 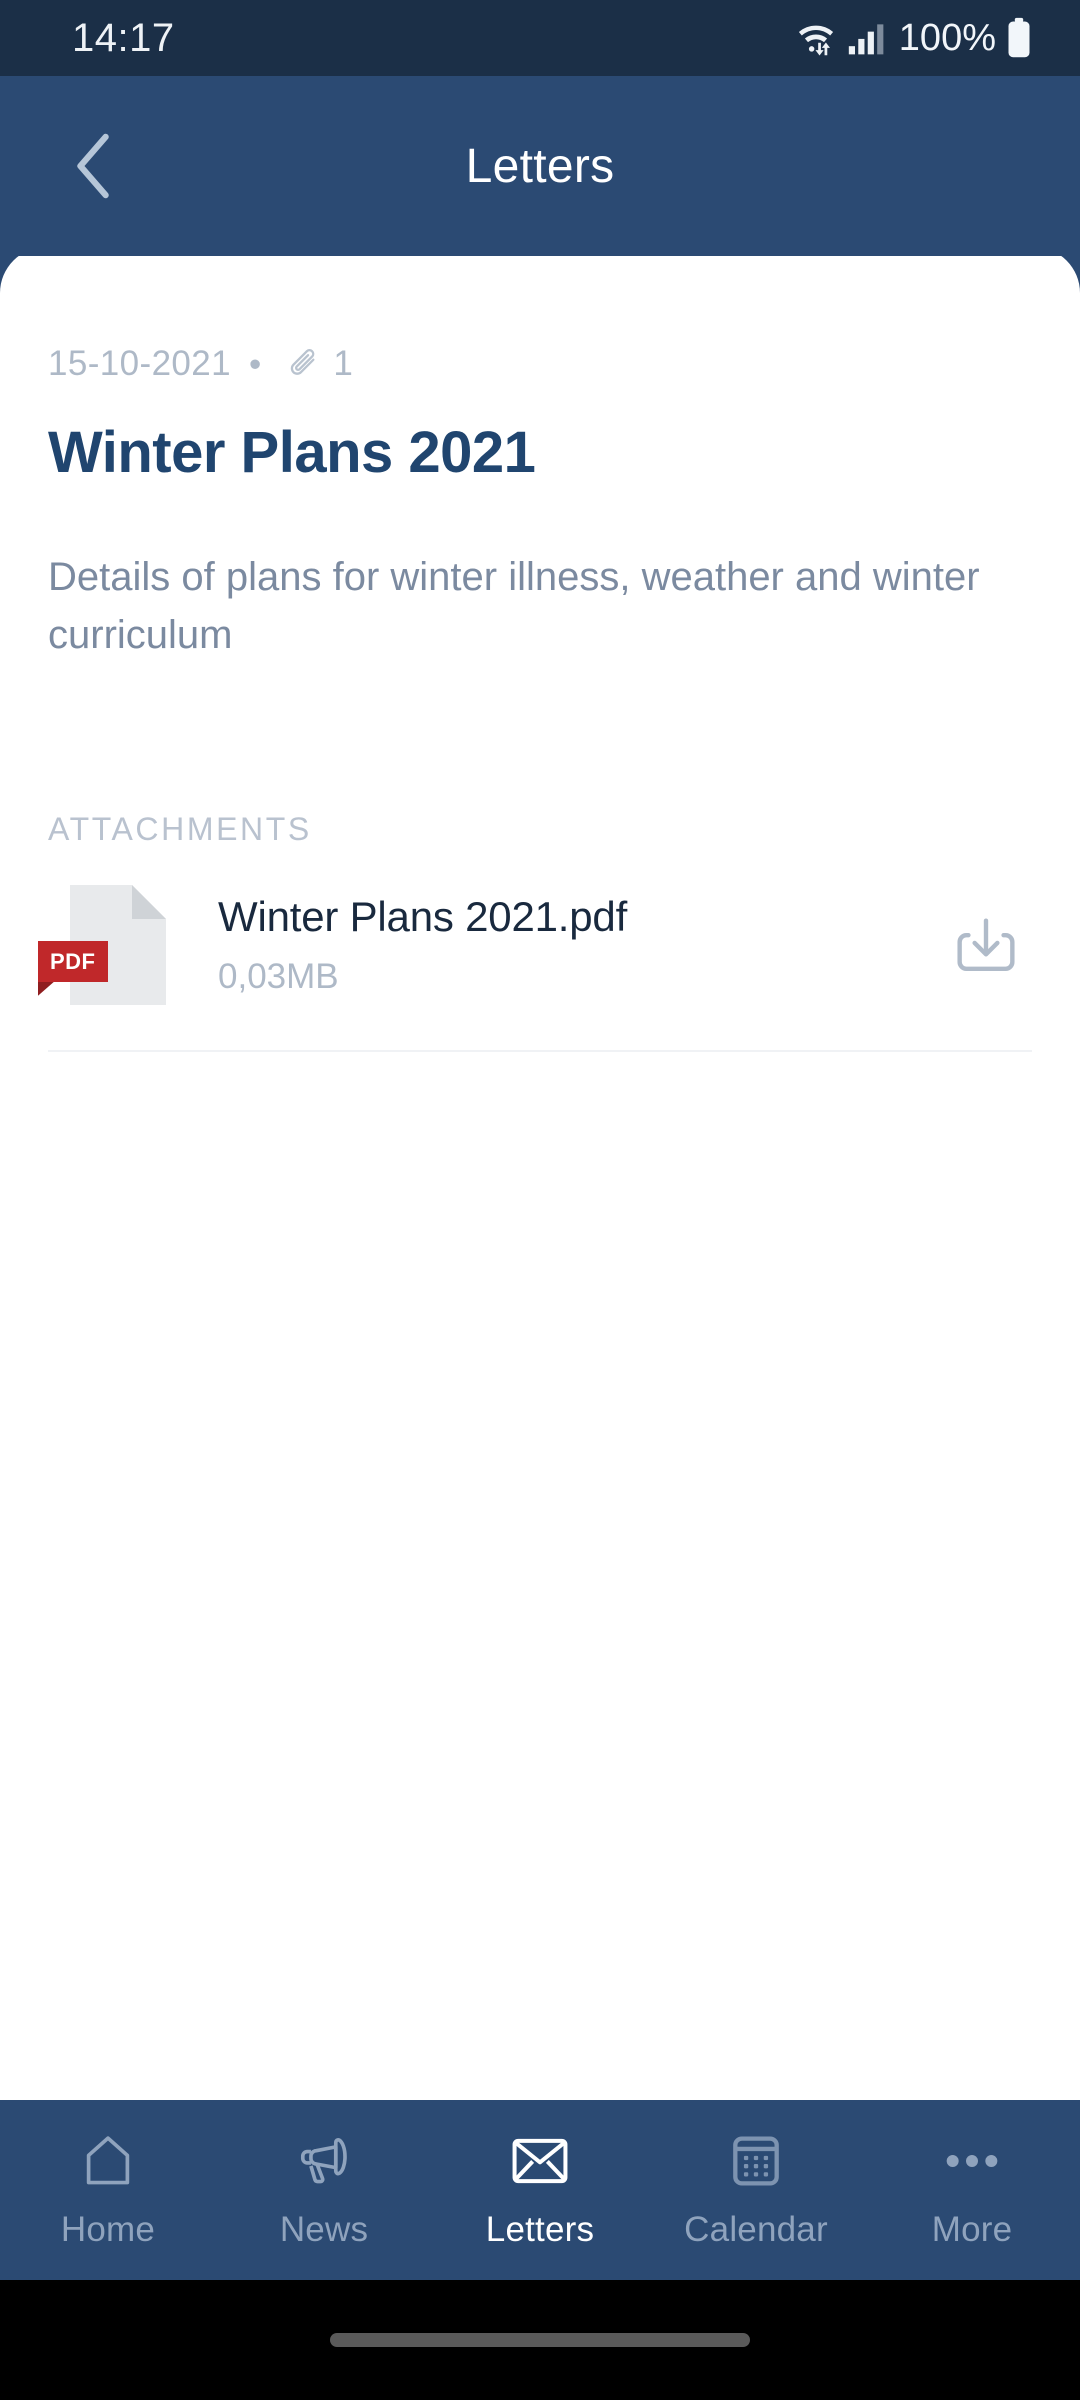 I want to click on download-icon, so click(x=986, y=945).